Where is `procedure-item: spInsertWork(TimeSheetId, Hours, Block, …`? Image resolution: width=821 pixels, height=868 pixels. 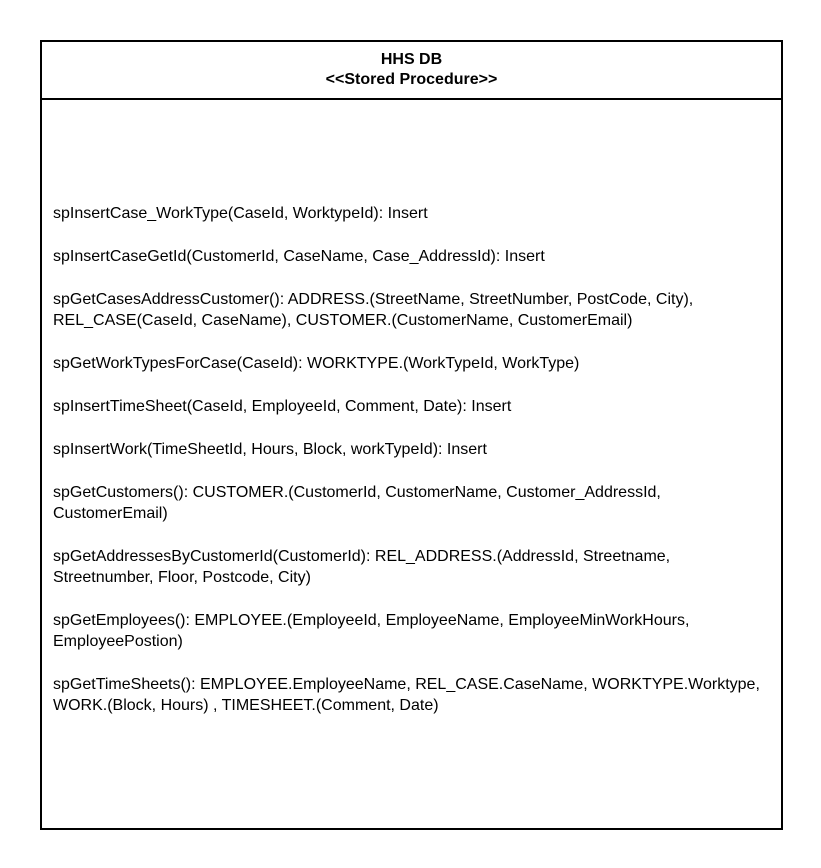
procedure-item: spInsertWork(TimeSheetId, Hours, Block, … is located at coordinates (270, 449).